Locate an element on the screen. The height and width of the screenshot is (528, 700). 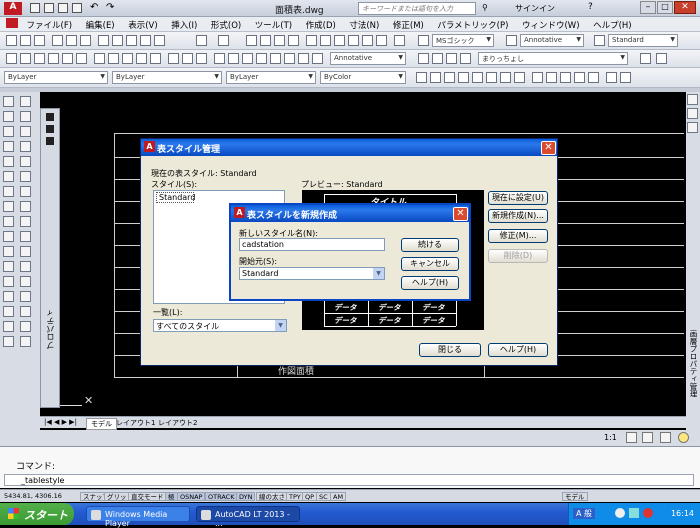
zoom-previous-icon is located at coordinates (293, 40).